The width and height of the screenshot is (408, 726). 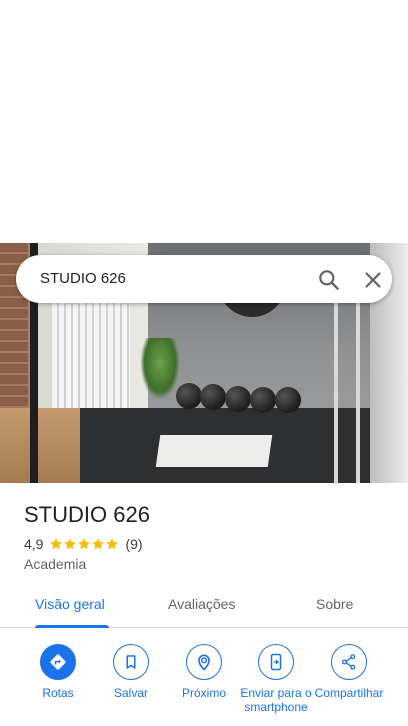 What do you see at coordinates (201, 604) in the screenshot?
I see `tab-reviews: Avaliações` at bounding box center [201, 604].